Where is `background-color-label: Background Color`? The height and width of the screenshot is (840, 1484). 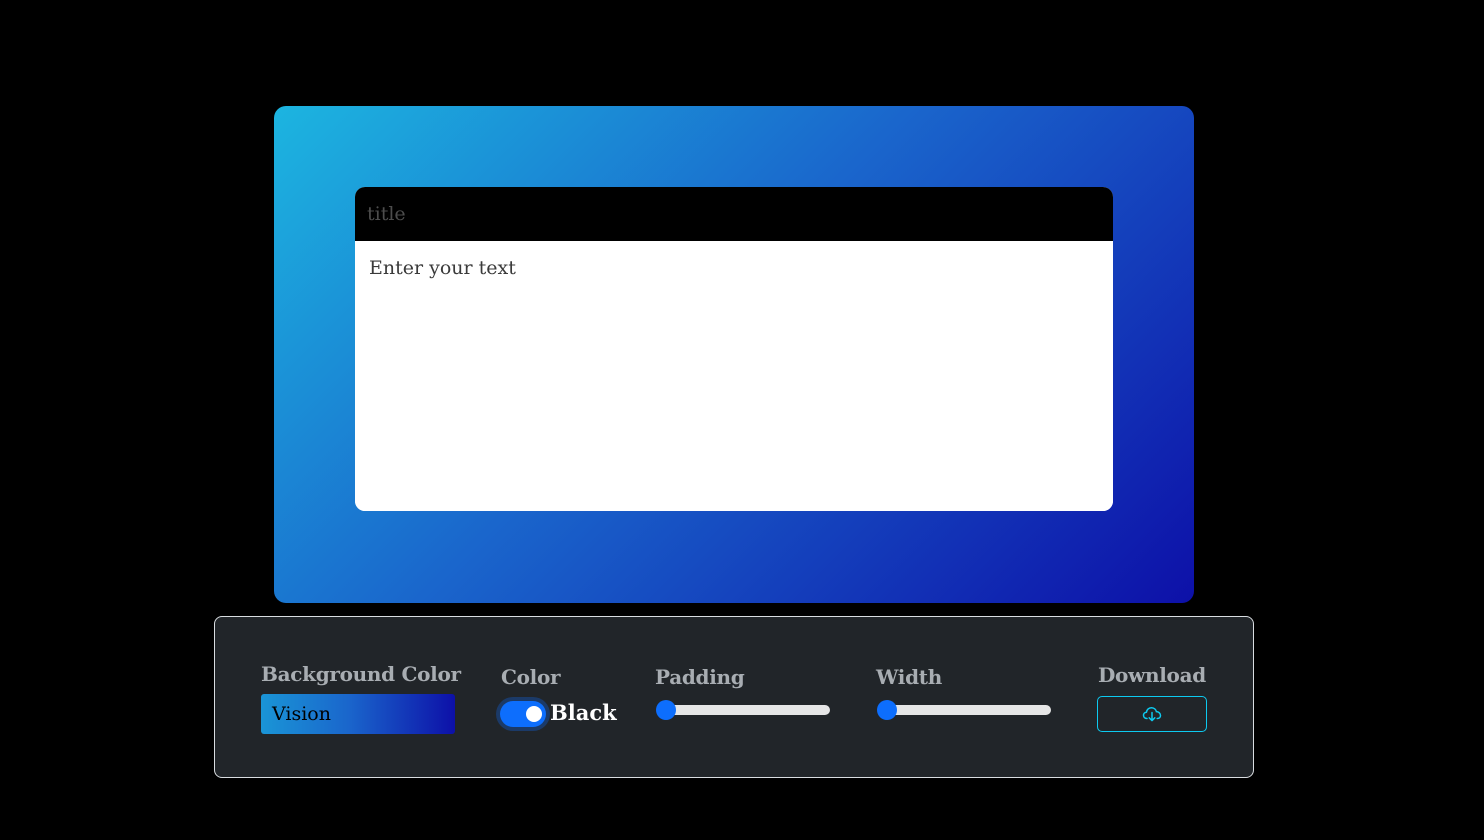 background-color-label: Background Color is located at coordinates (361, 674).